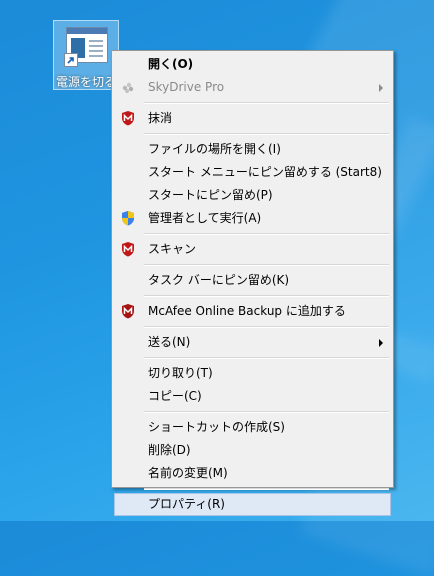  I want to click on menu-item-pin-to-start: スタートにピン留め(P), so click(252, 195).